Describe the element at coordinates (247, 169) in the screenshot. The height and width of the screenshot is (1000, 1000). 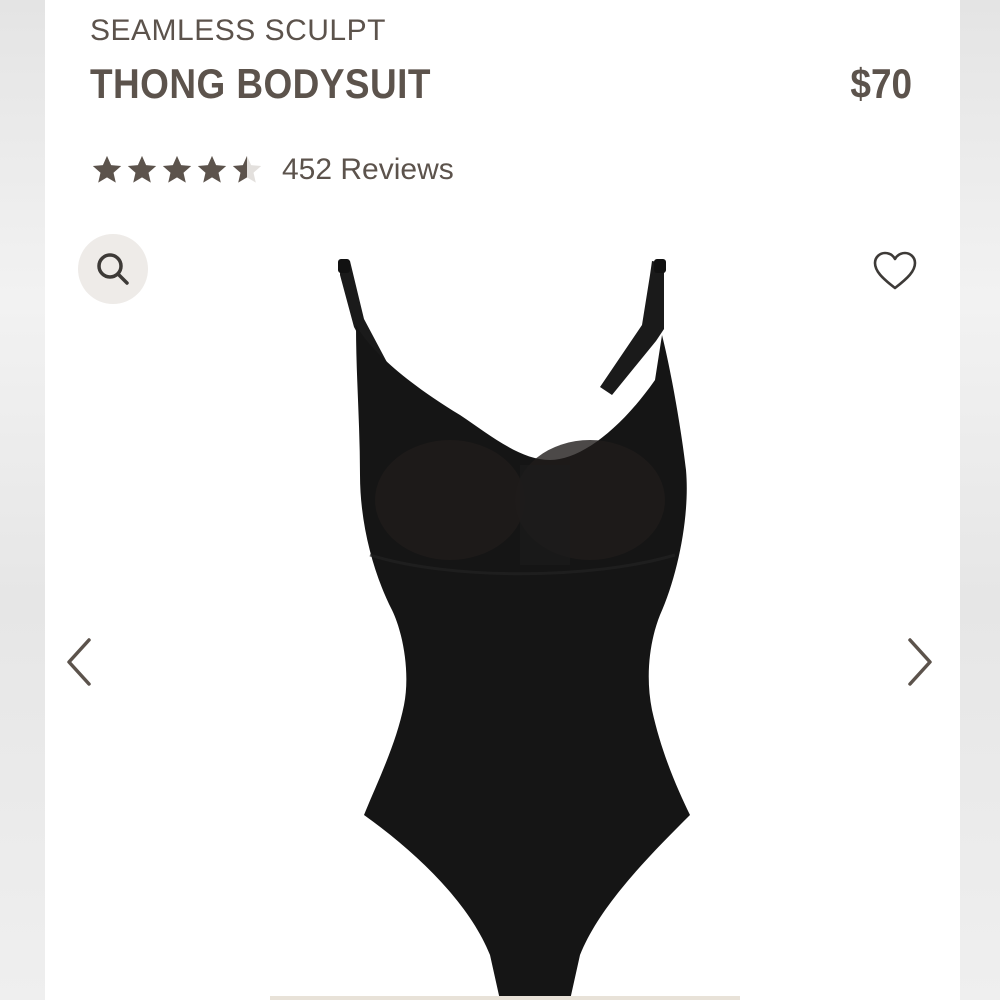
I see `half-star-icon` at that location.